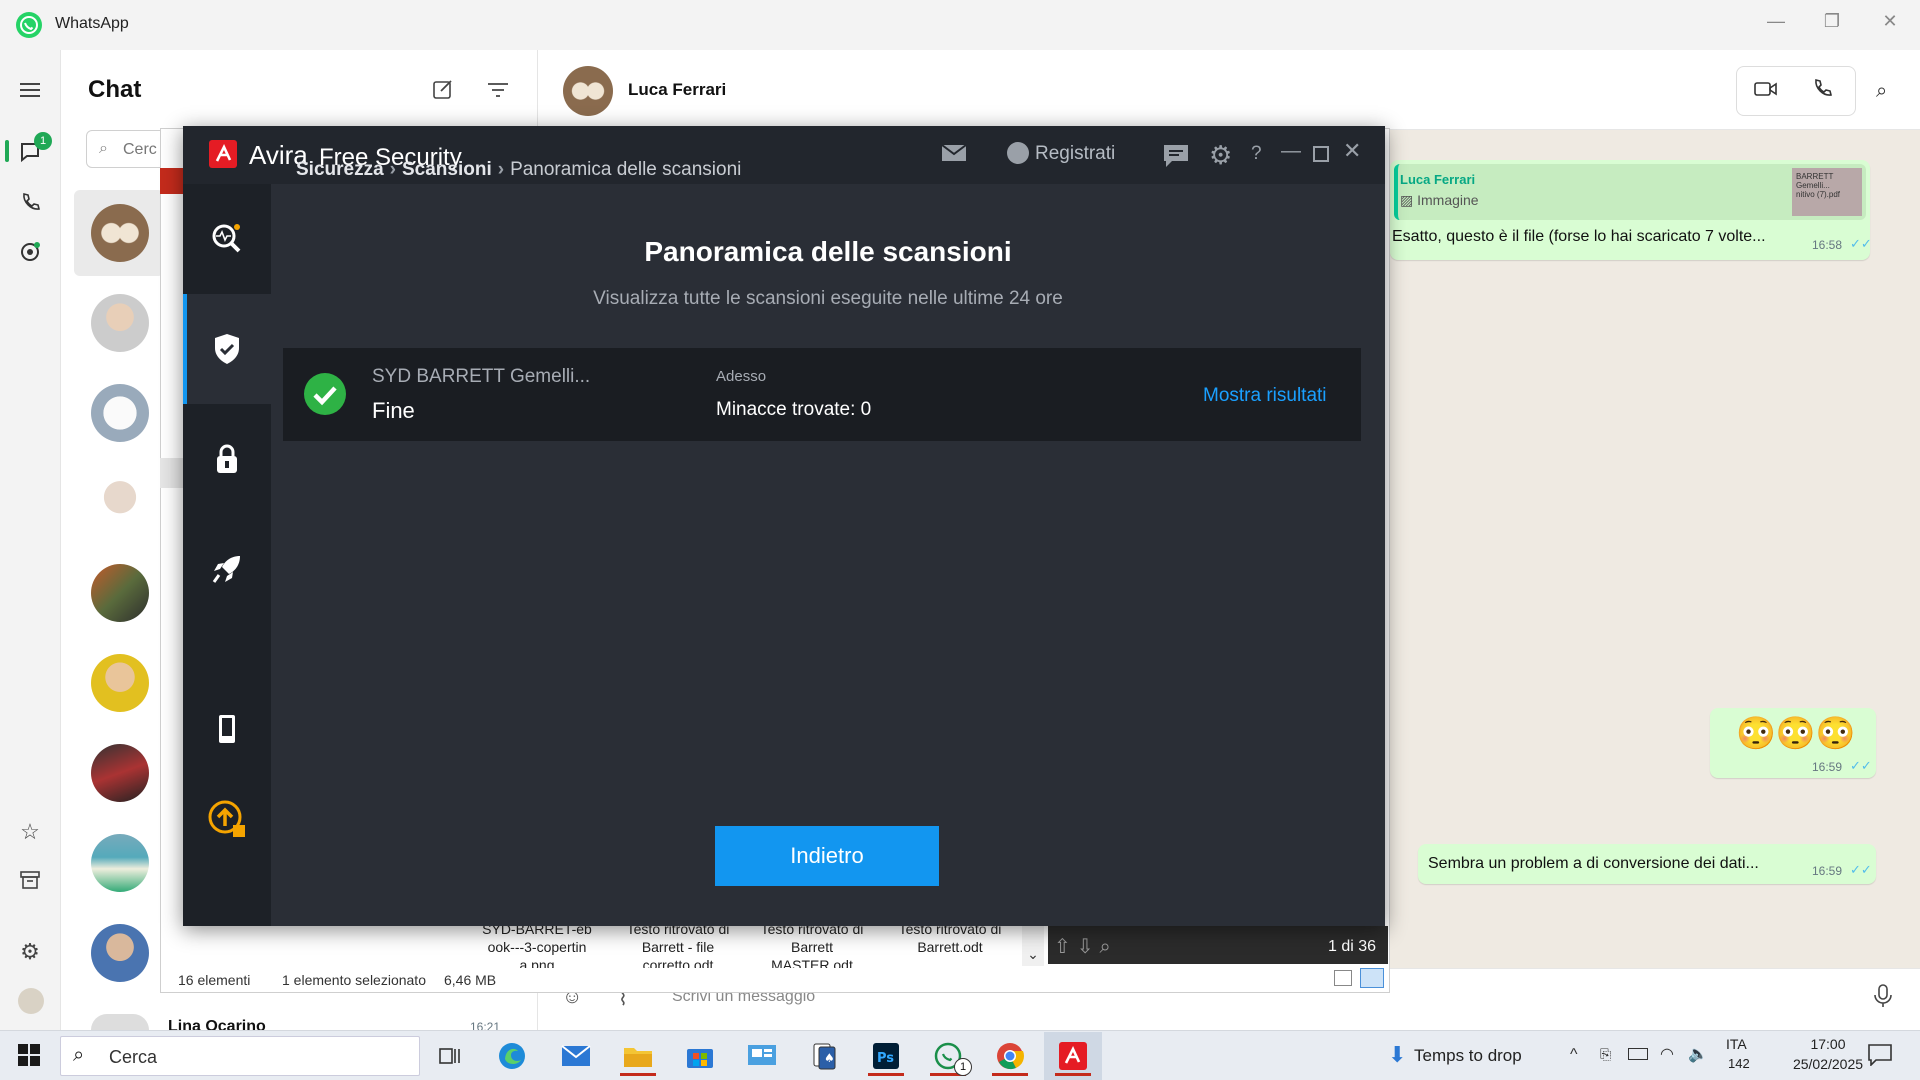 The height and width of the screenshot is (1080, 1920). Describe the element at coordinates (822, 394) in the screenshot. I see `scan-entry-row` at that location.